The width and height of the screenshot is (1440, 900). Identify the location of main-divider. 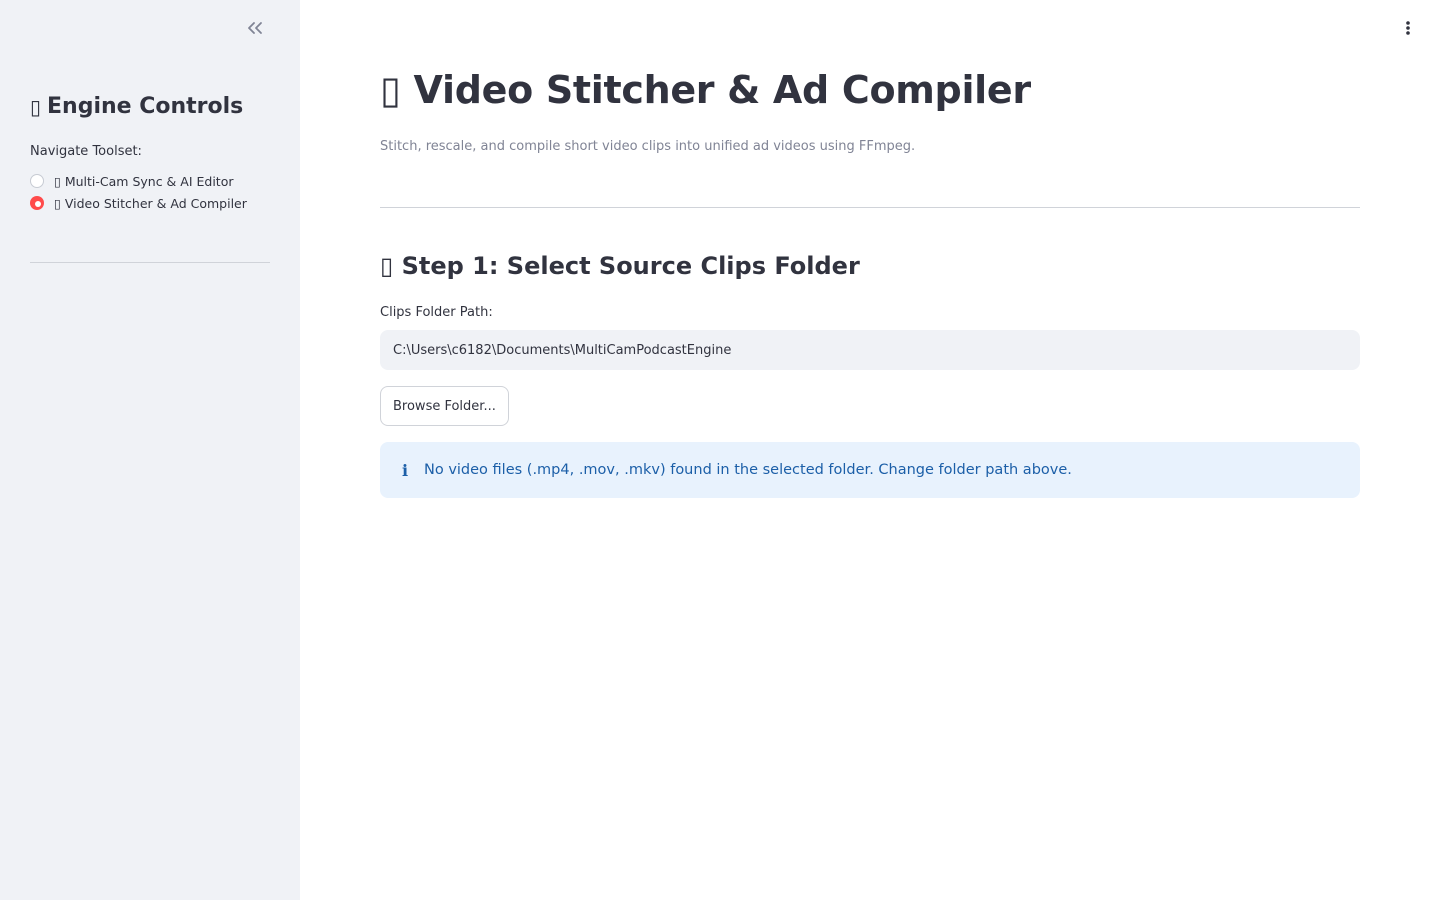
(870, 207).